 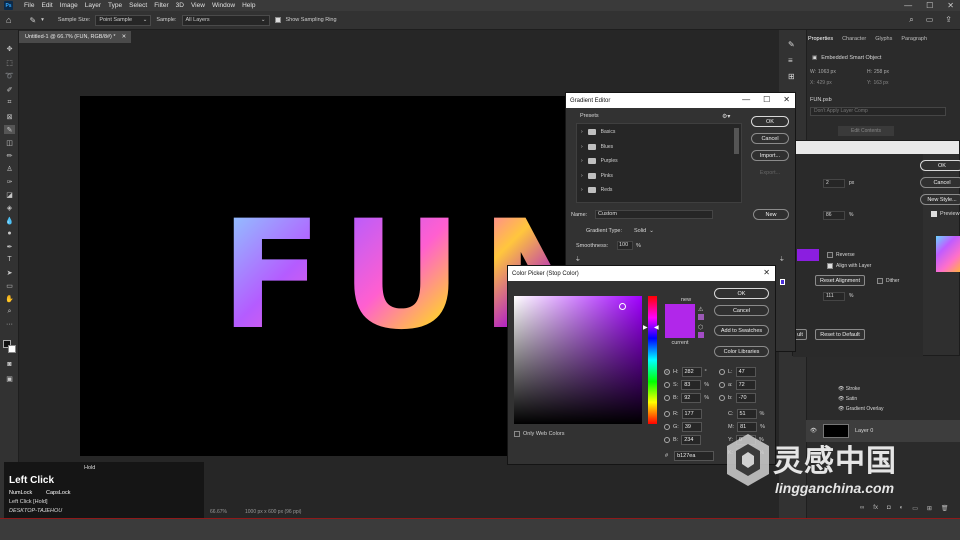 What do you see at coordinates (808, 255) in the screenshot?
I see `gradient-swatch` at bounding box center [808, 255].